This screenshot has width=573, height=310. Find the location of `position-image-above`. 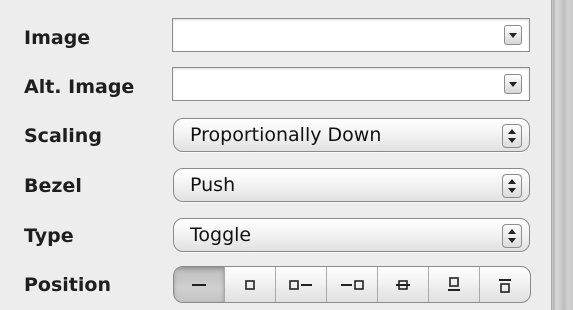

position-image-above is located at coordinates (504, 284).